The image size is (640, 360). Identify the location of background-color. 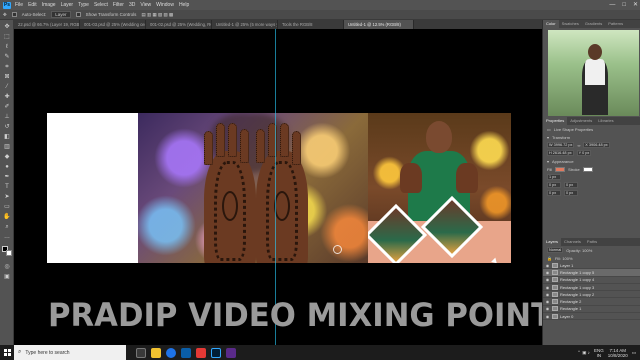
(9, 253).